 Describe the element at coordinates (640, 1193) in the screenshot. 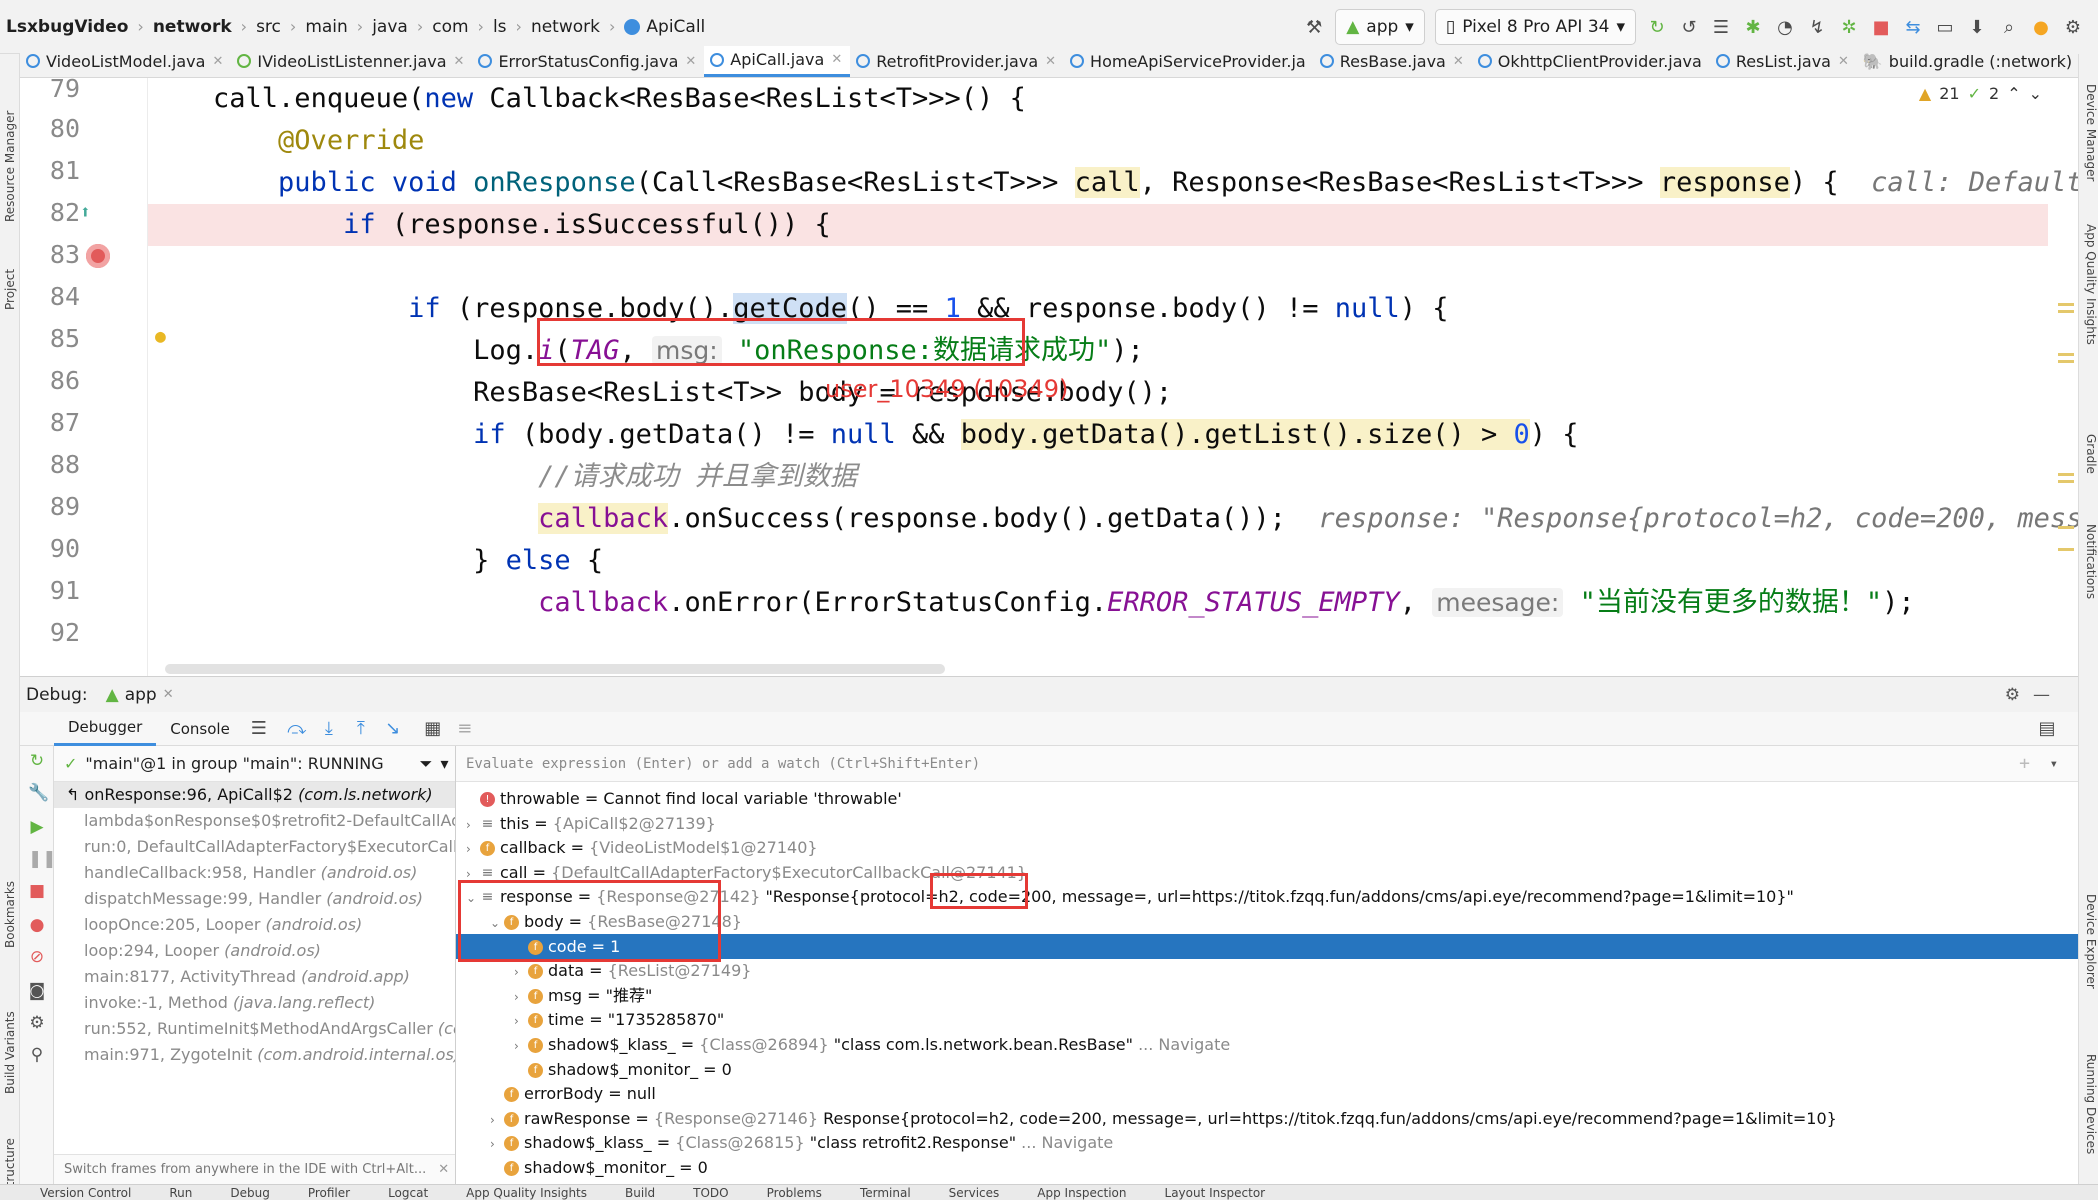

I see `tool-window-button: Build` at that location.